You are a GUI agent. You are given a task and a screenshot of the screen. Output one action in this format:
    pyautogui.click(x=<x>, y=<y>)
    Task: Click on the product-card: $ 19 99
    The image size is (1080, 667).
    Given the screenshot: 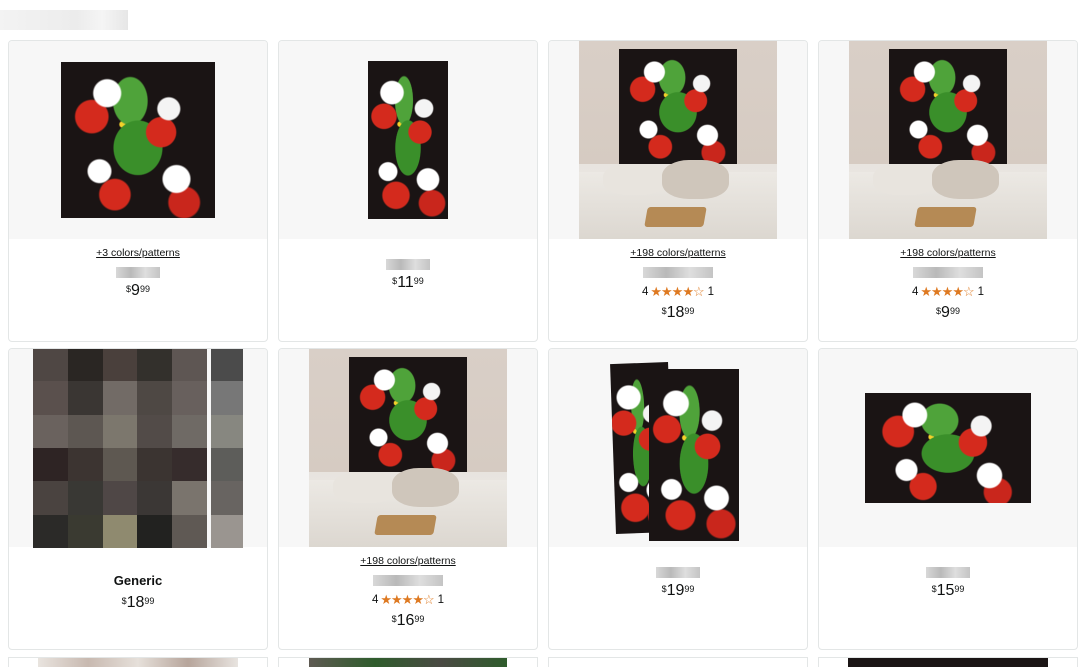 What is the action you would take?
    pyautogui.click(x=678, y=499)
    